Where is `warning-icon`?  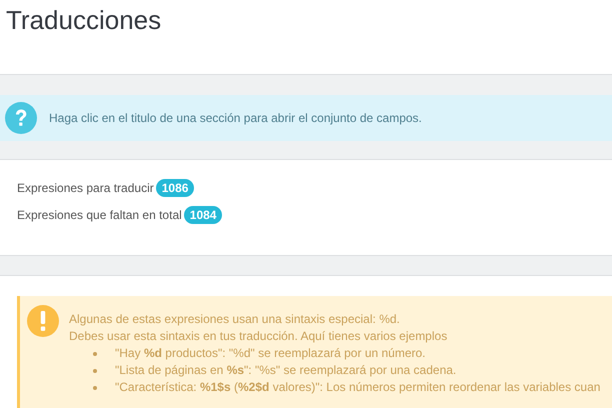 warning-icon is located at coordinates (43, 321).